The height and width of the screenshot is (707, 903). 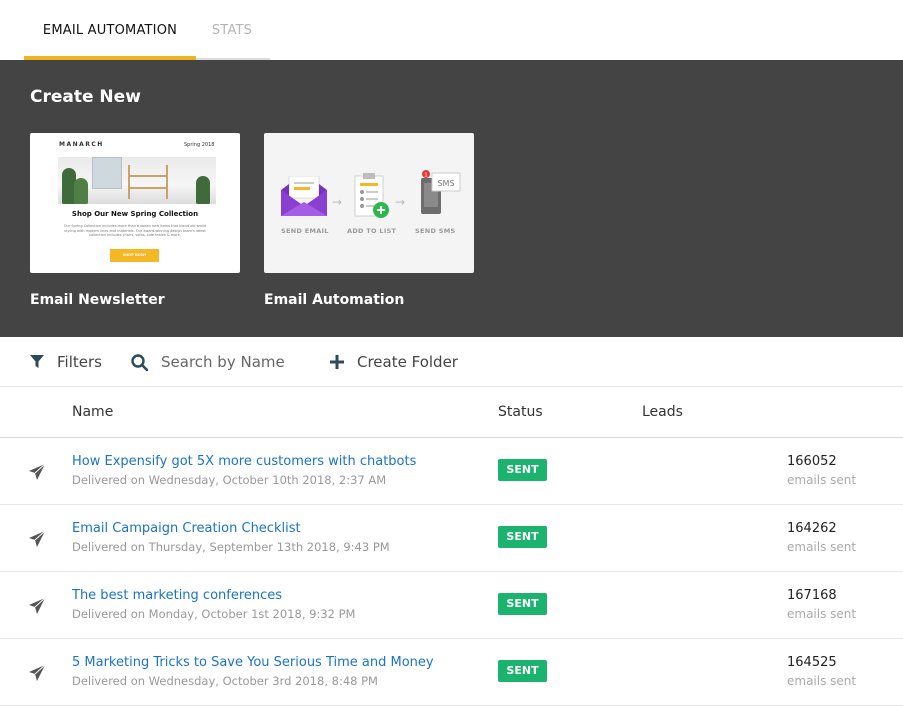 What do you see at coordinates (246, 362) in the screenshot?
I see `search-input` at bounding box center [246, 362].